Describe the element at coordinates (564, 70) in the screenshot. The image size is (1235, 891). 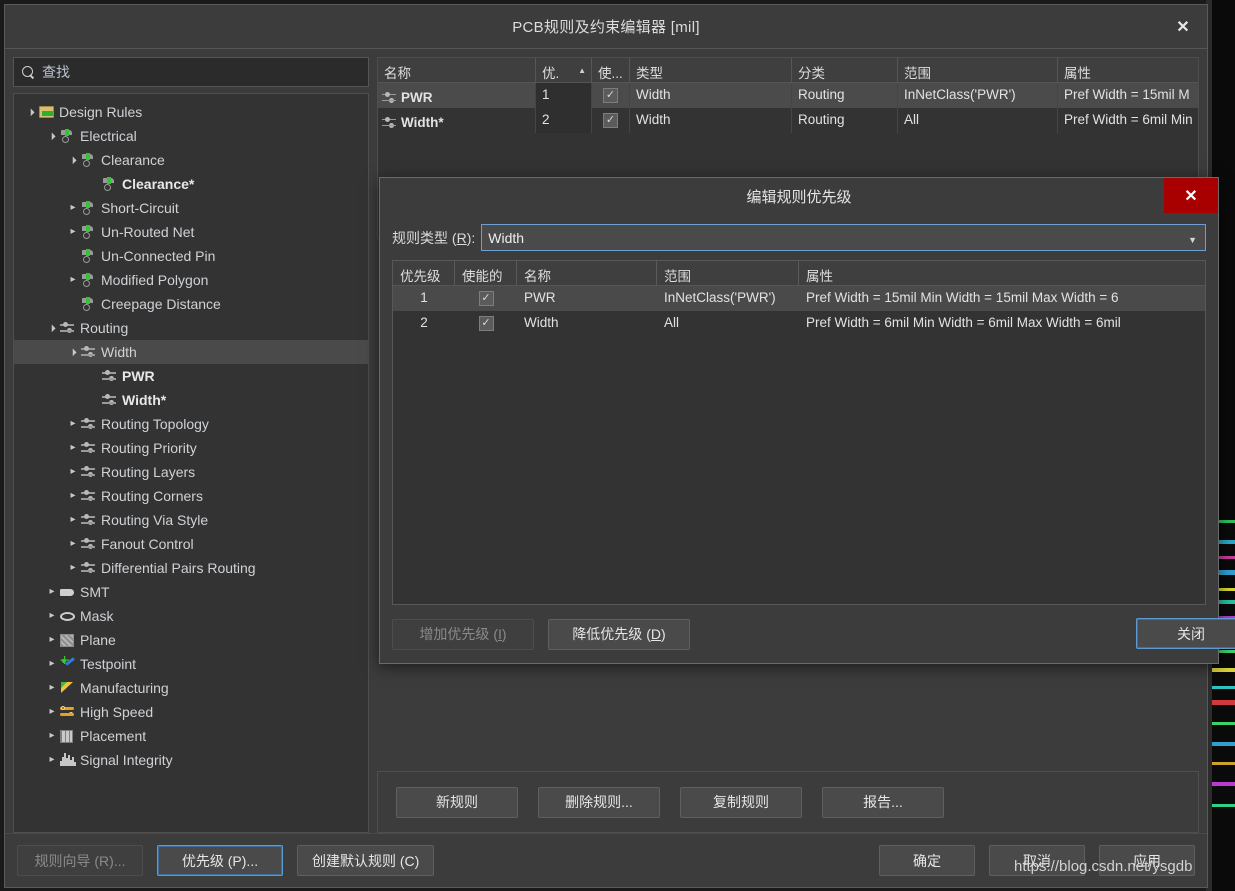
I see `rules-table-col-header: 优. ▲` at that location.